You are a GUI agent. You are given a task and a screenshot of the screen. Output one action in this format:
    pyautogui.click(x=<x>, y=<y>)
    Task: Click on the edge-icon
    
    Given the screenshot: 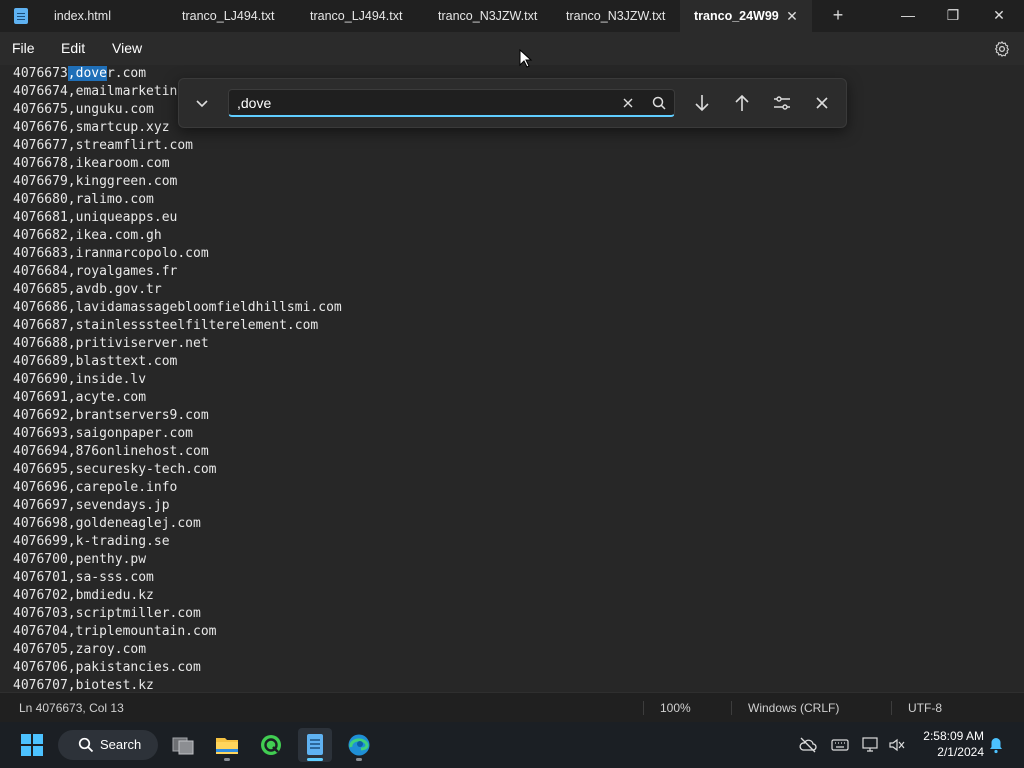 What is the action you would take?
    pyautogui.click(x=359, y=745)
    